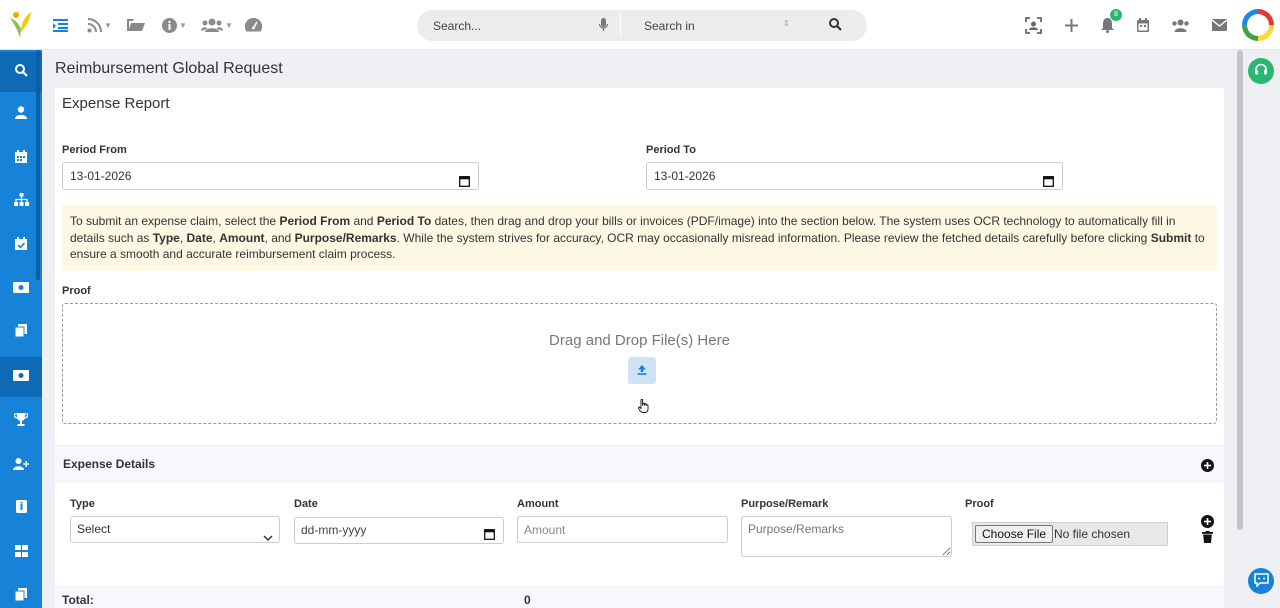 This screenshot has height=608, width=1280. What do you see at coordinates (78, 600) in the screenshot?
I see `total-label: Total:` at bounding box center [78, 600].